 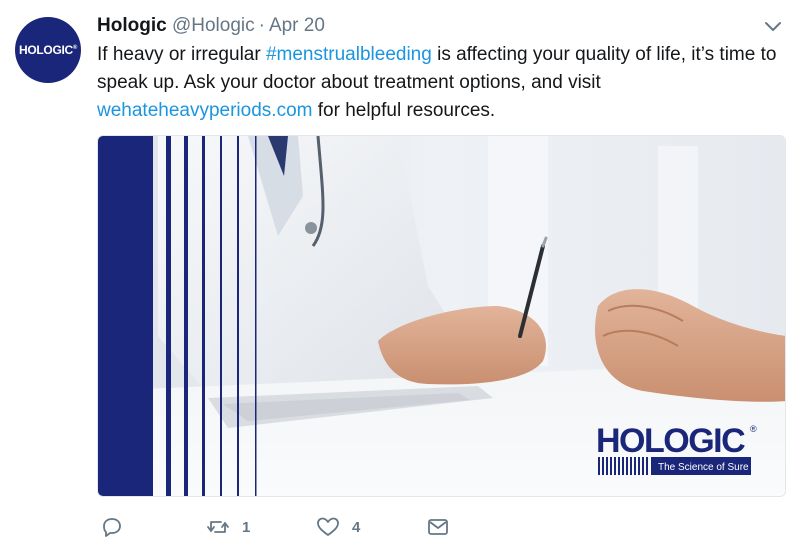 I want to click on reply-button, so click(x=112, y=527).